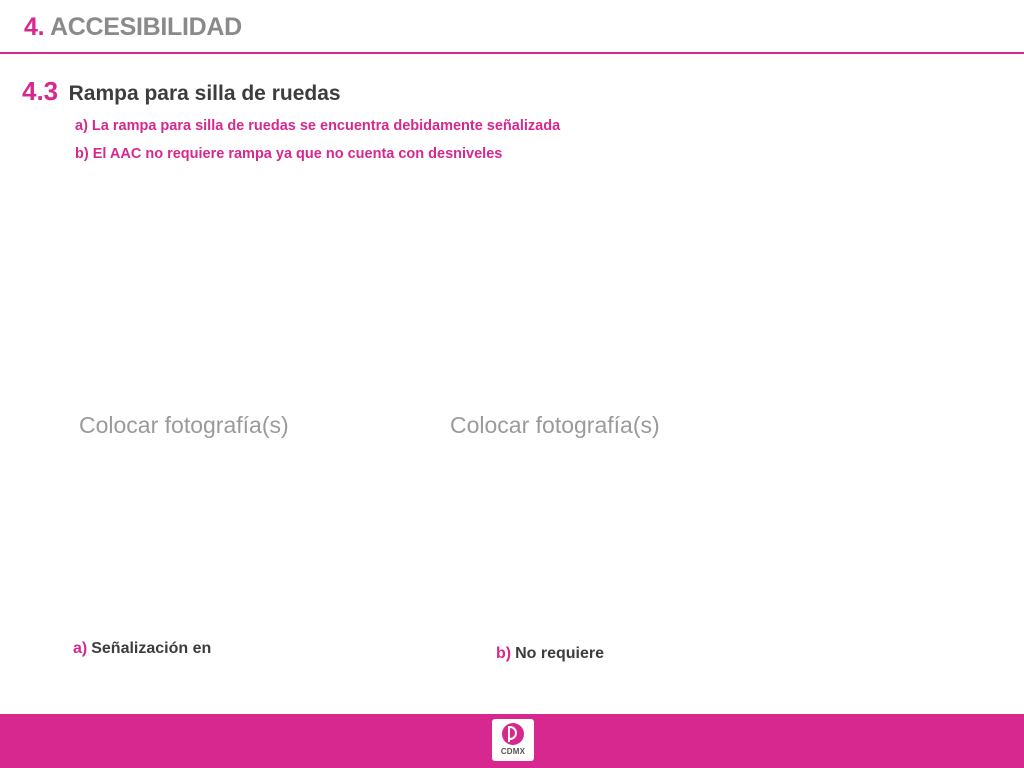  I want to click on header-divider, so click(512, 53).